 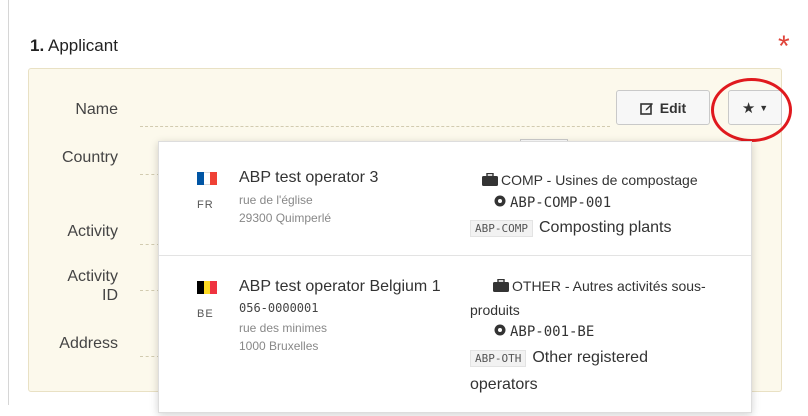 I want to click on operator-street: rue de l'église, so click(x=276, y=200).